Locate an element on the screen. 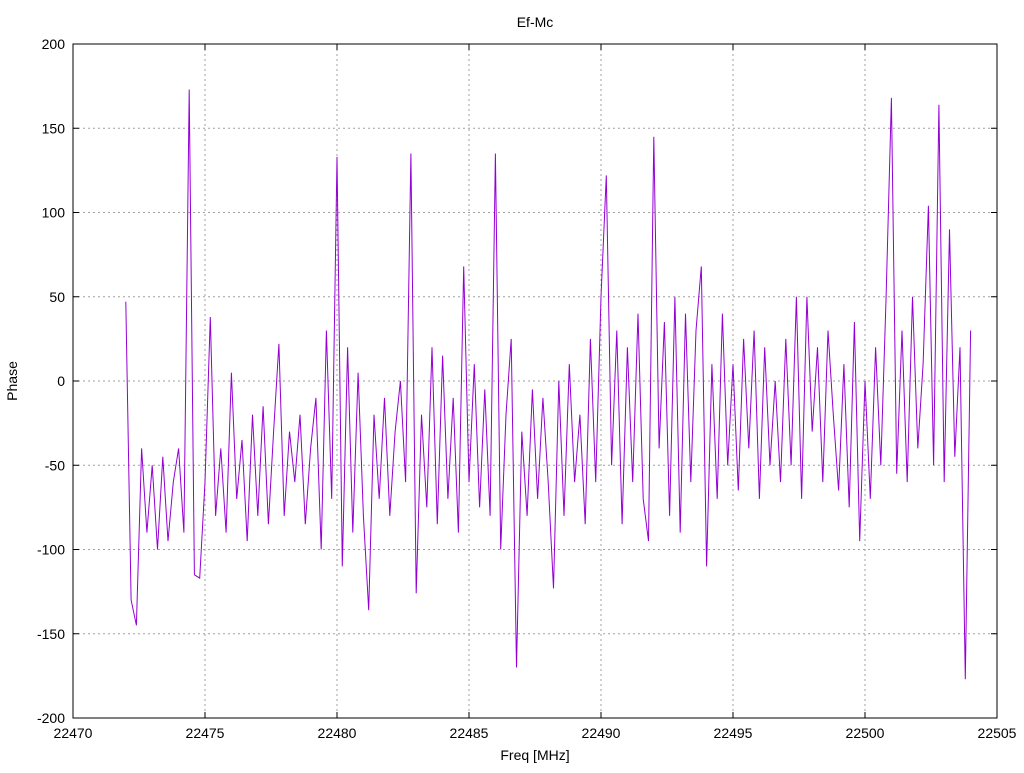  y-tick-label: 50 is located at coordinates (57, 297).